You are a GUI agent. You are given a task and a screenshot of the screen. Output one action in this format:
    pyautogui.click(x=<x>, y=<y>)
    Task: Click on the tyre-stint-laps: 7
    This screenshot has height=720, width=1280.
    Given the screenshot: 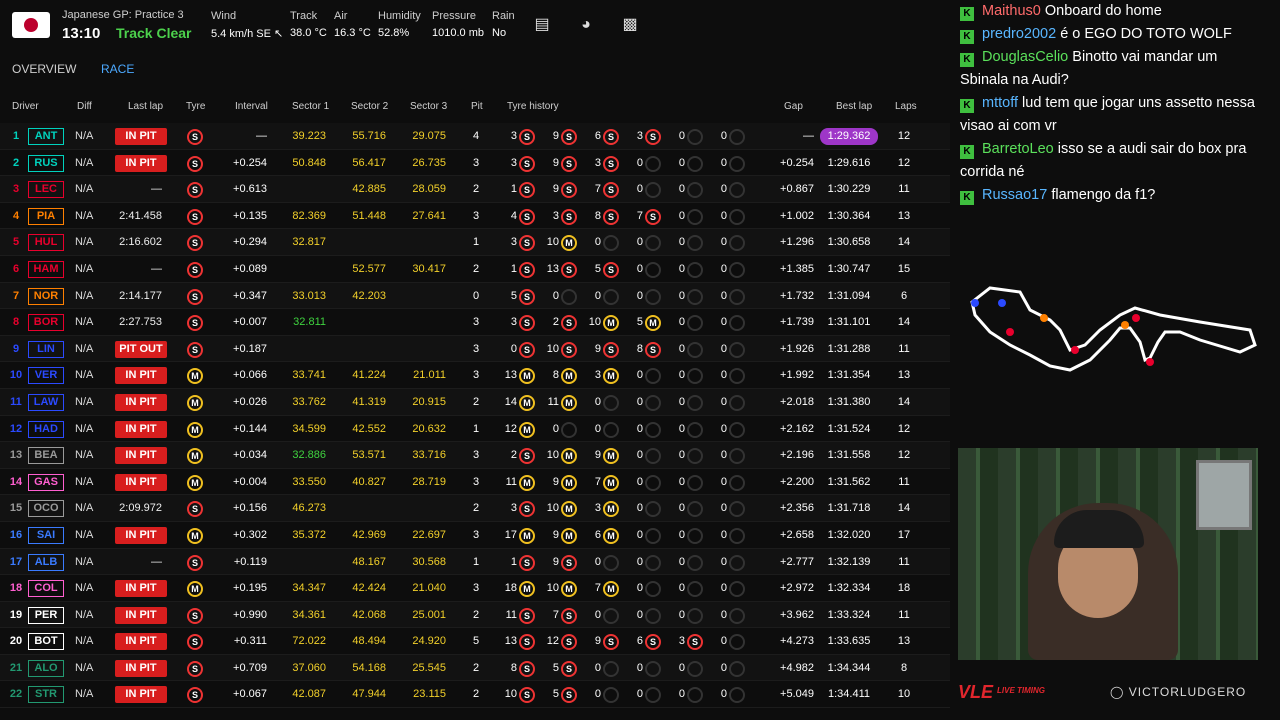 What is the action you would take?
    pyautogui.click(x=639, y=215)
    